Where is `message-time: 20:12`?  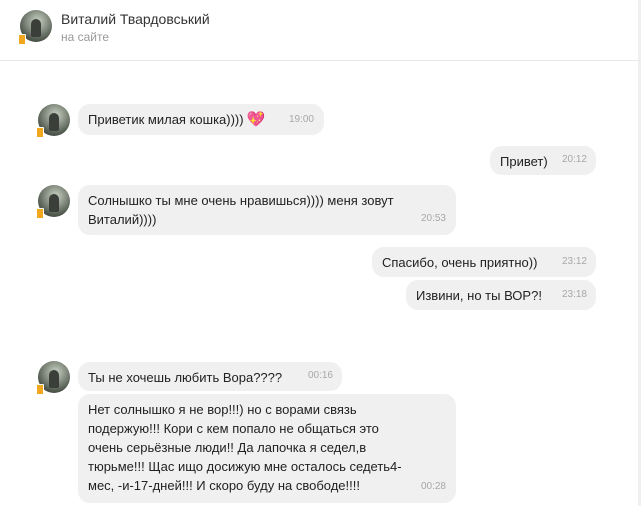 message-time: 20:12 is located at coordinates (574, 159).